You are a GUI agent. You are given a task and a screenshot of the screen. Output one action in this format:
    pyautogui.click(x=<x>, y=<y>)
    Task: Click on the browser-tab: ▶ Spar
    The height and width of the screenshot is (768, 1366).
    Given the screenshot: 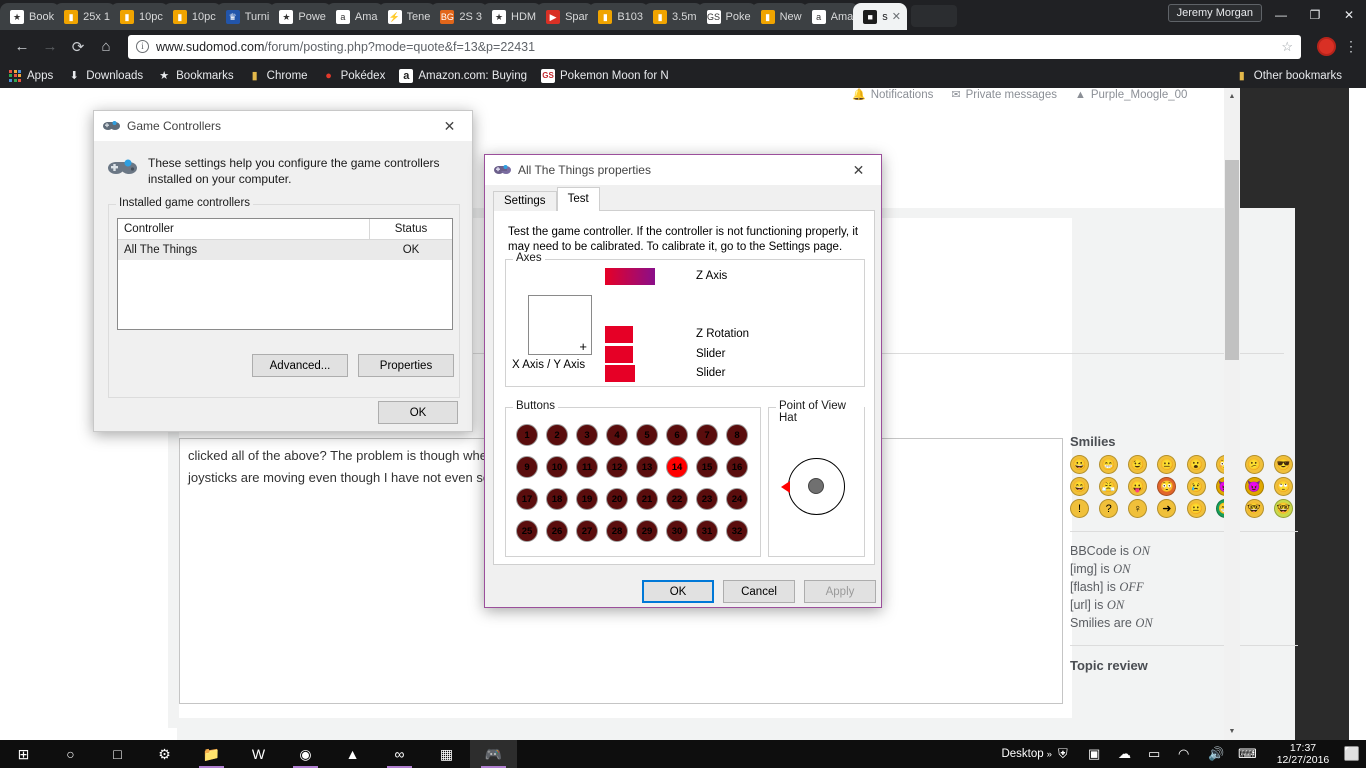 What is the action you would take?
    pyautogui.click(x=565, y=16)
    